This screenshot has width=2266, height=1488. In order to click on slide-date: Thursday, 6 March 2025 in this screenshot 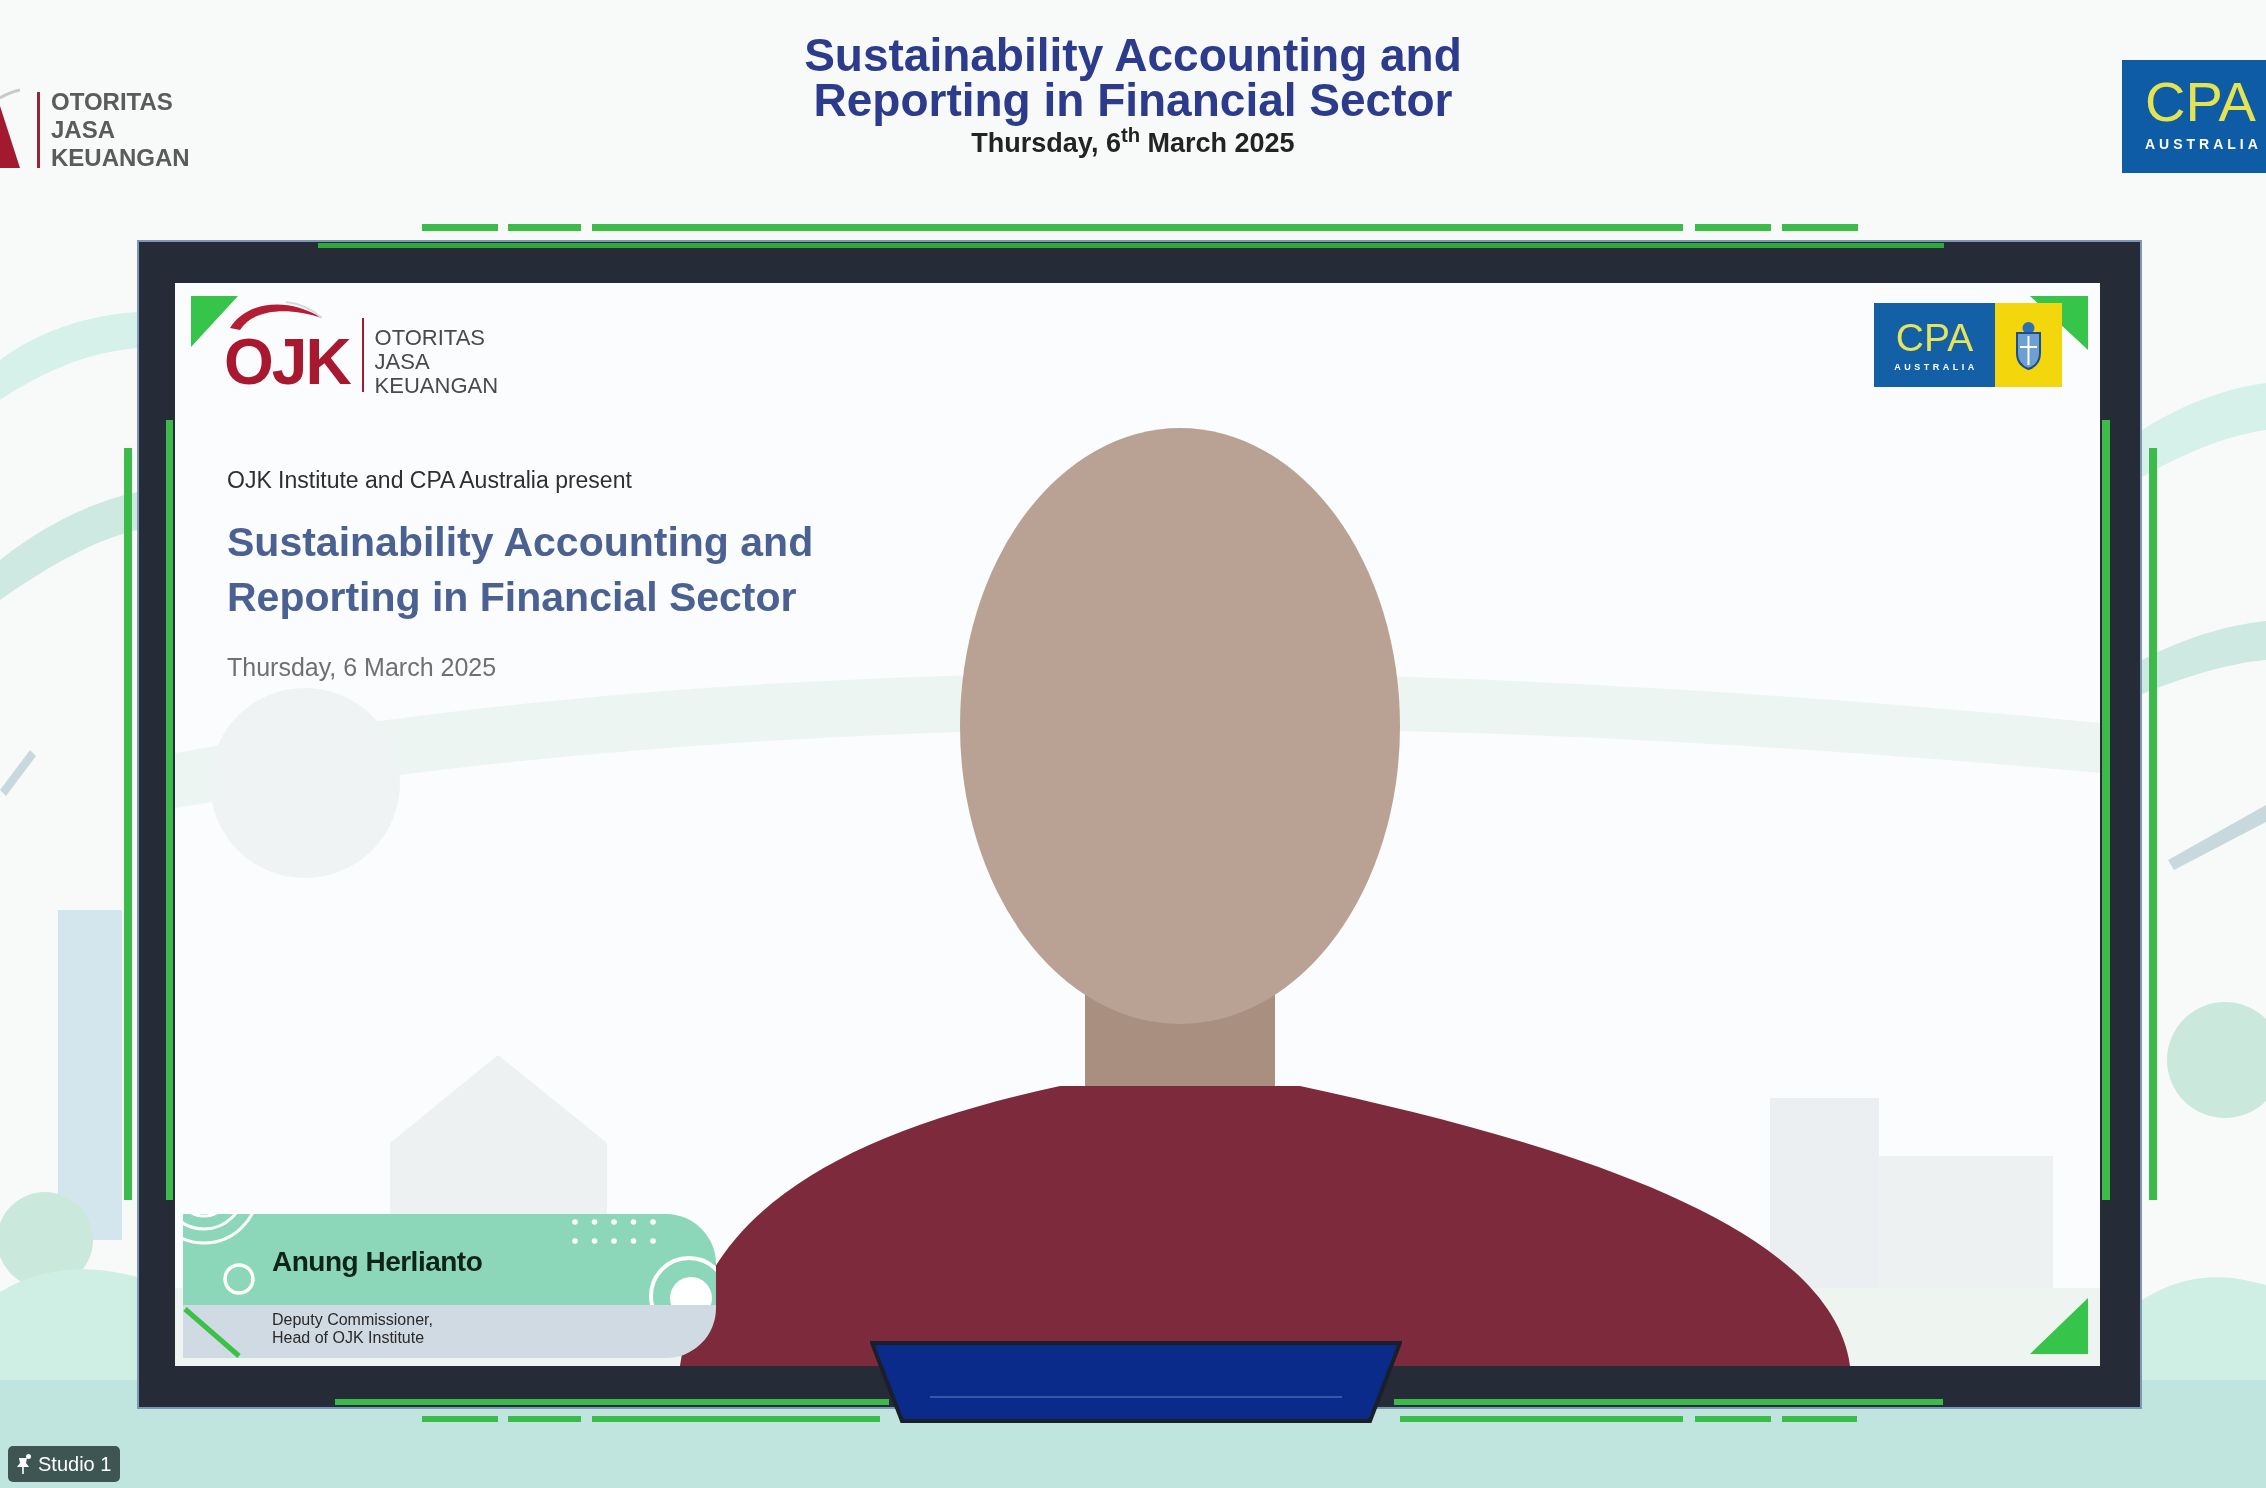, I will do `click(362, 667)`.